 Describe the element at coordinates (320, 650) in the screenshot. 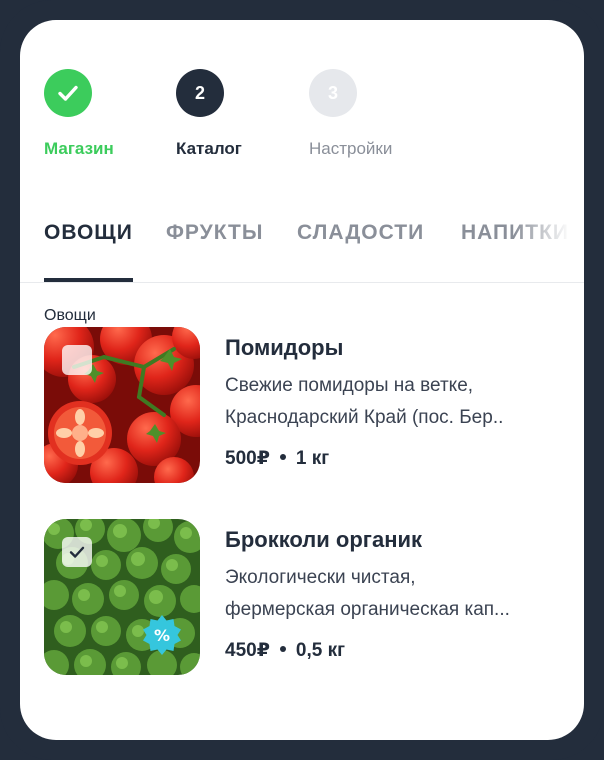

I see `product-weight: 0,5 кг` at that location.